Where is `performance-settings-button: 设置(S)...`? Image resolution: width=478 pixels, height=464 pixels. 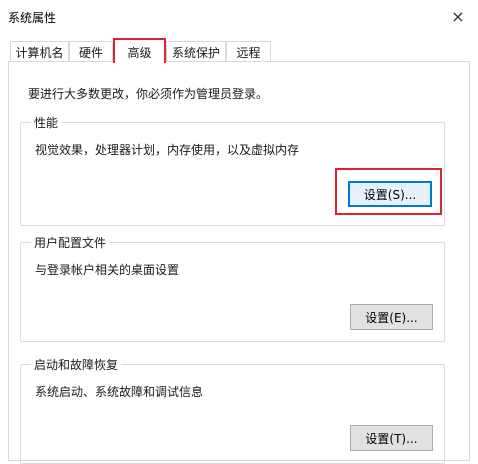
performance-settings-button: 设置(S)... is located at coordinates (390, 194).